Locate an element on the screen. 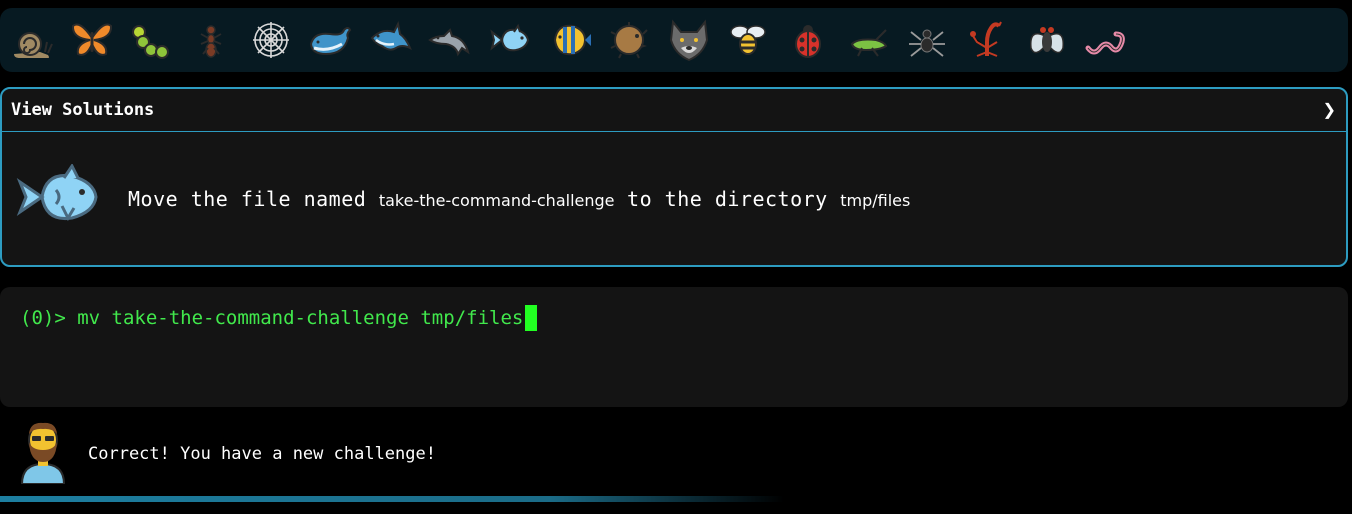 The width and height of the screenshot is (1352, 514). butterfly-icon is located at coordinates (92, 40).